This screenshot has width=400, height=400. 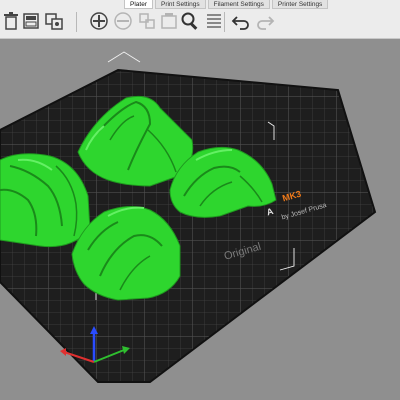 What do you see at coordinates (238, 4) in the screenshot?
I see `tab-filament-settings: Filament Settings` at bounding box center [238, 4].